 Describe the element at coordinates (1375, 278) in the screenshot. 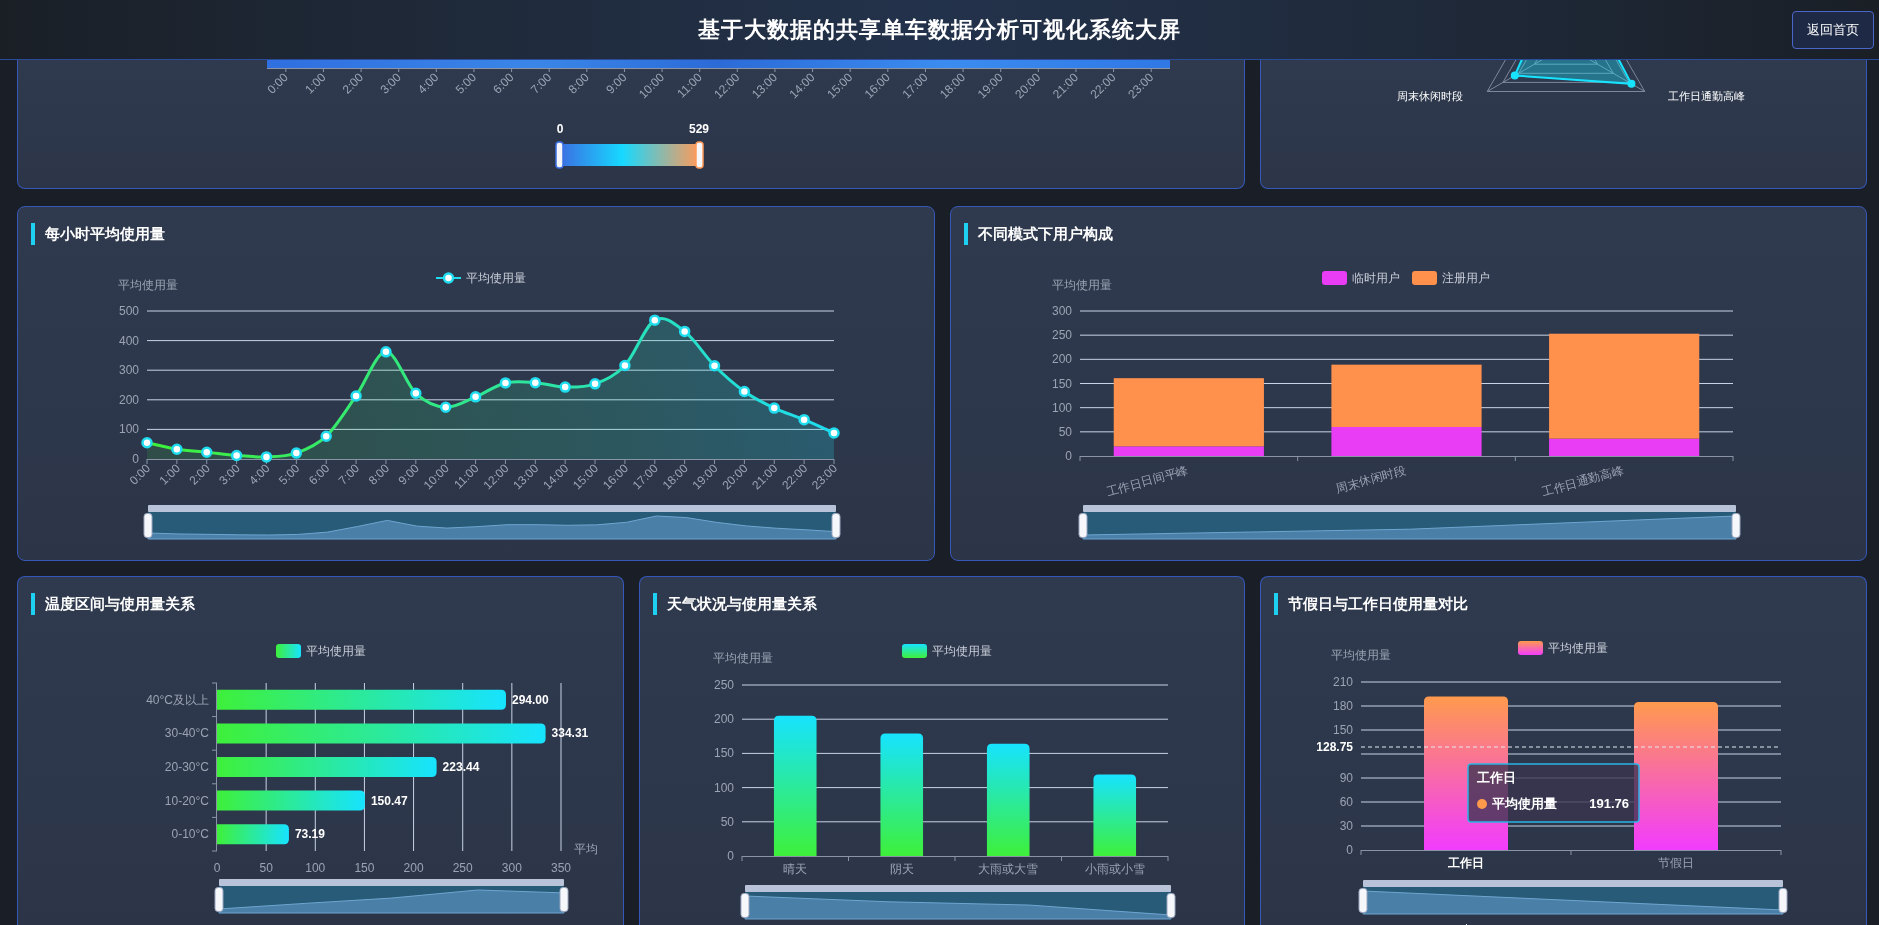

I see `legend-label: 临时用户` at that location.